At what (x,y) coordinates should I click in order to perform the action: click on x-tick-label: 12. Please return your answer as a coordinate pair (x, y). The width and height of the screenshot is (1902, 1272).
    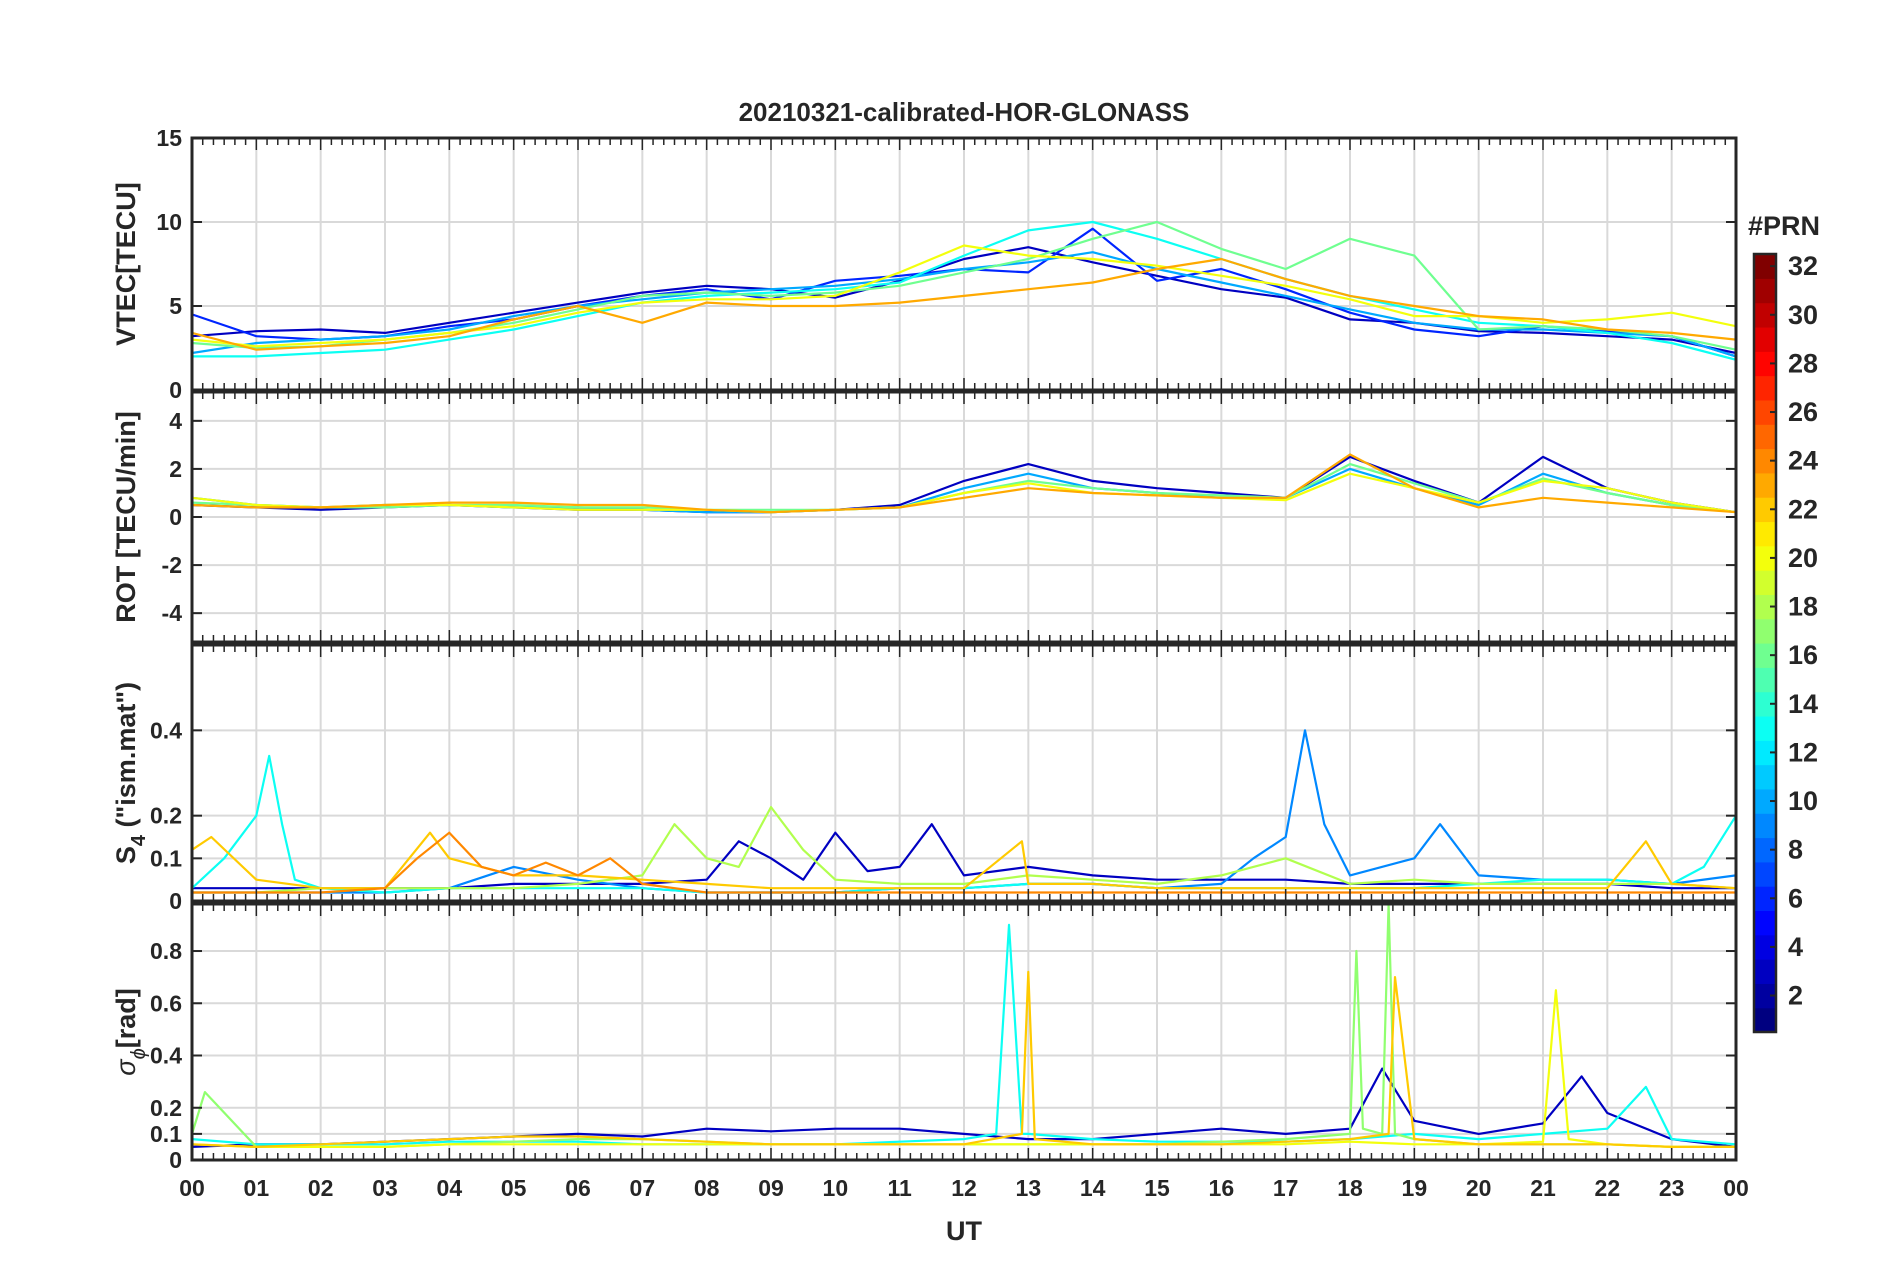
    Looking at the image, I should click on (964, 1188).